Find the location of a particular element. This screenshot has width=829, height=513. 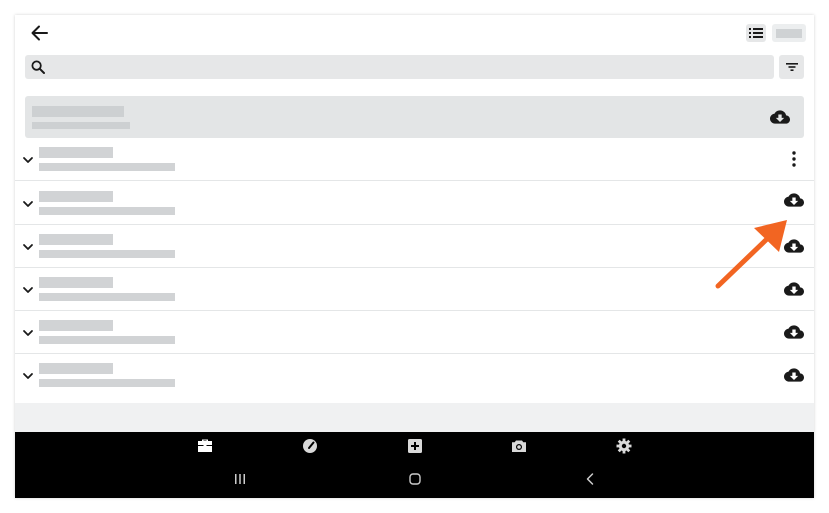

recent-apps-icon is located at coordinates (240, 479).